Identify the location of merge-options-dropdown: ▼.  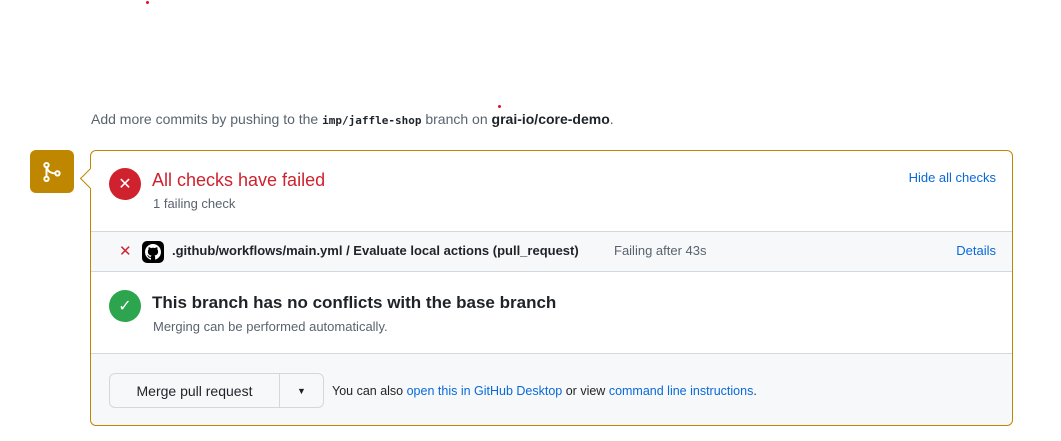
(301, 390).